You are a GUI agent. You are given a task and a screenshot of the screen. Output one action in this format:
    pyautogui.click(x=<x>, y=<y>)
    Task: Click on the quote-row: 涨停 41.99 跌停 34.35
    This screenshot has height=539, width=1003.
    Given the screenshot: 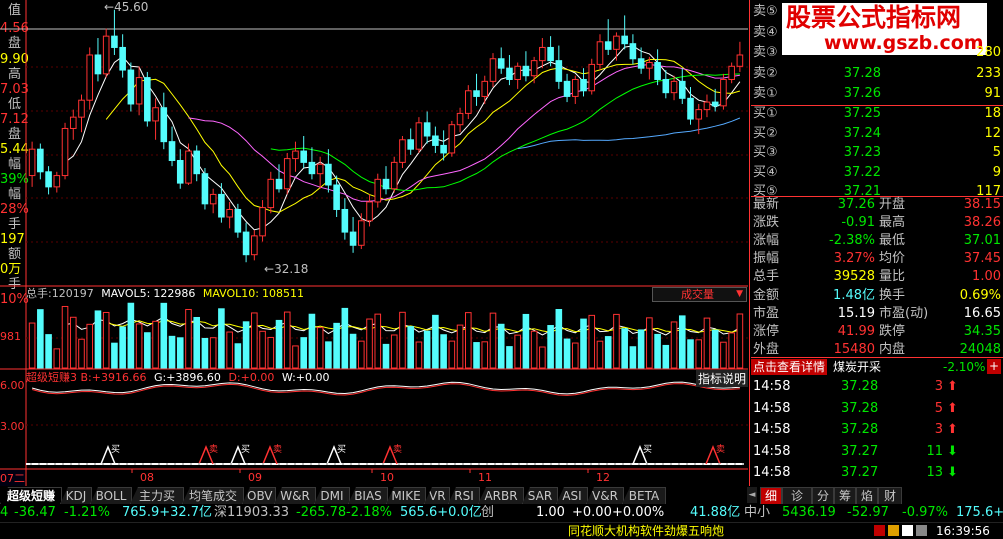 What is the action you would take?
    pyautogui.click(x=877, y=332)
    